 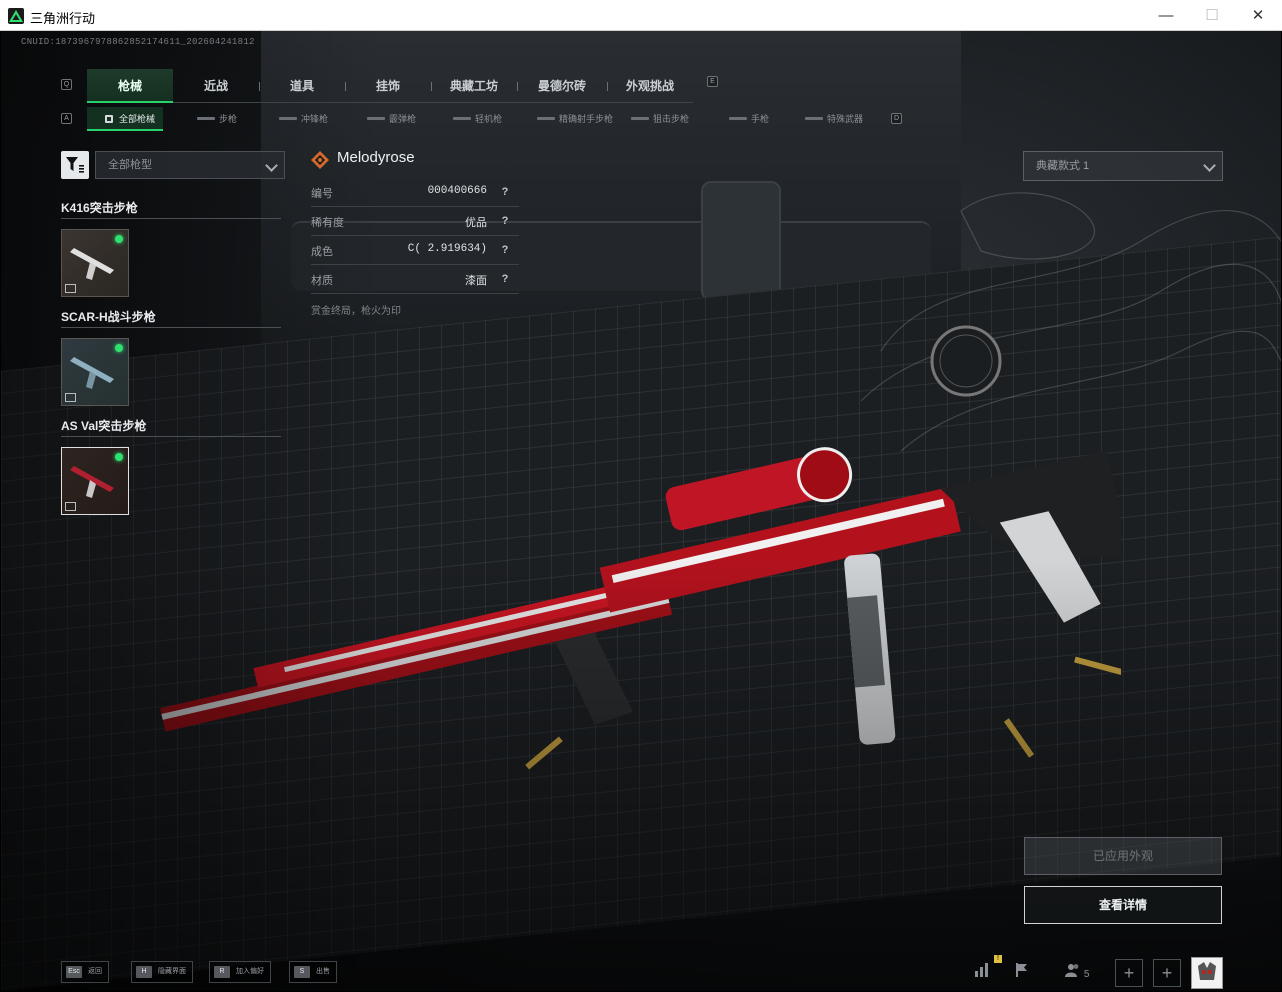 What do you see at coordinates (171, 427) in the screenshot?
I see `weapon-group-title: AS Val突击步枪` at bounding box center [171, 427].